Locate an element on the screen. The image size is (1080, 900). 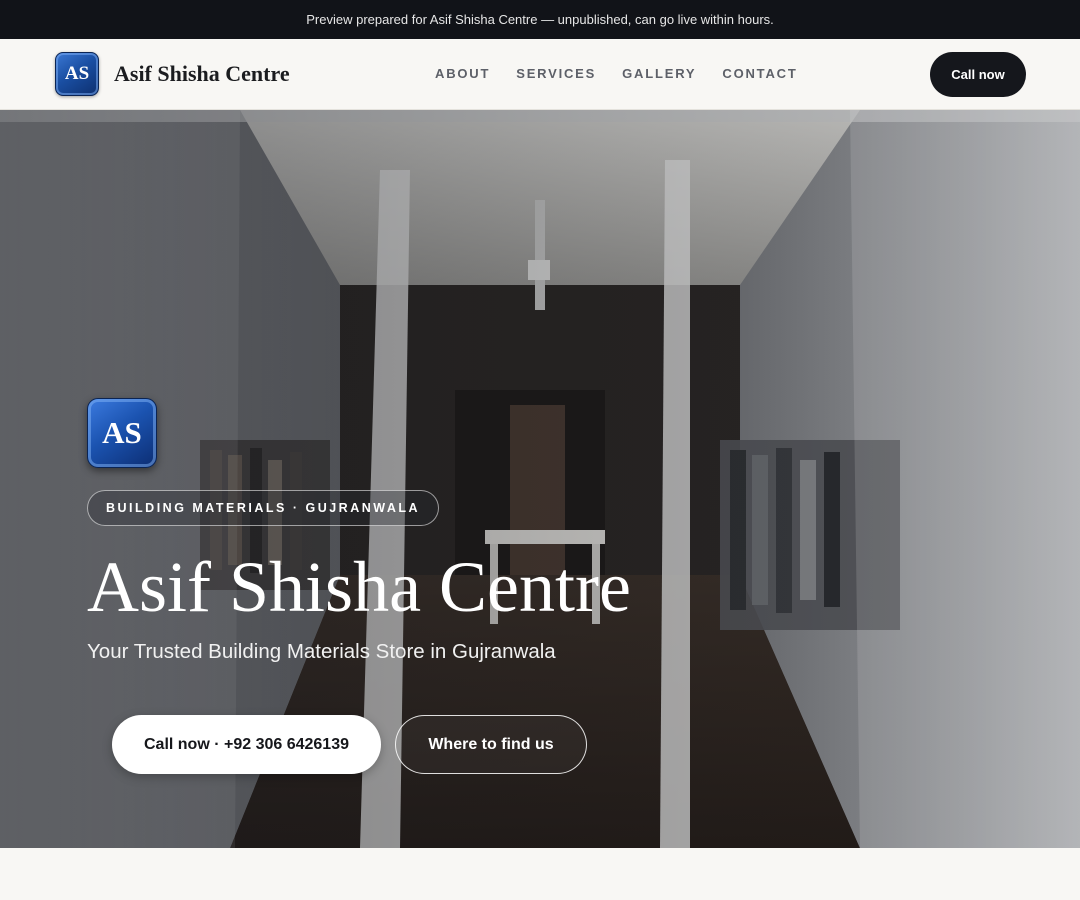
hero-title: Asif Shisha Centre is located at coordinates (359, 587).